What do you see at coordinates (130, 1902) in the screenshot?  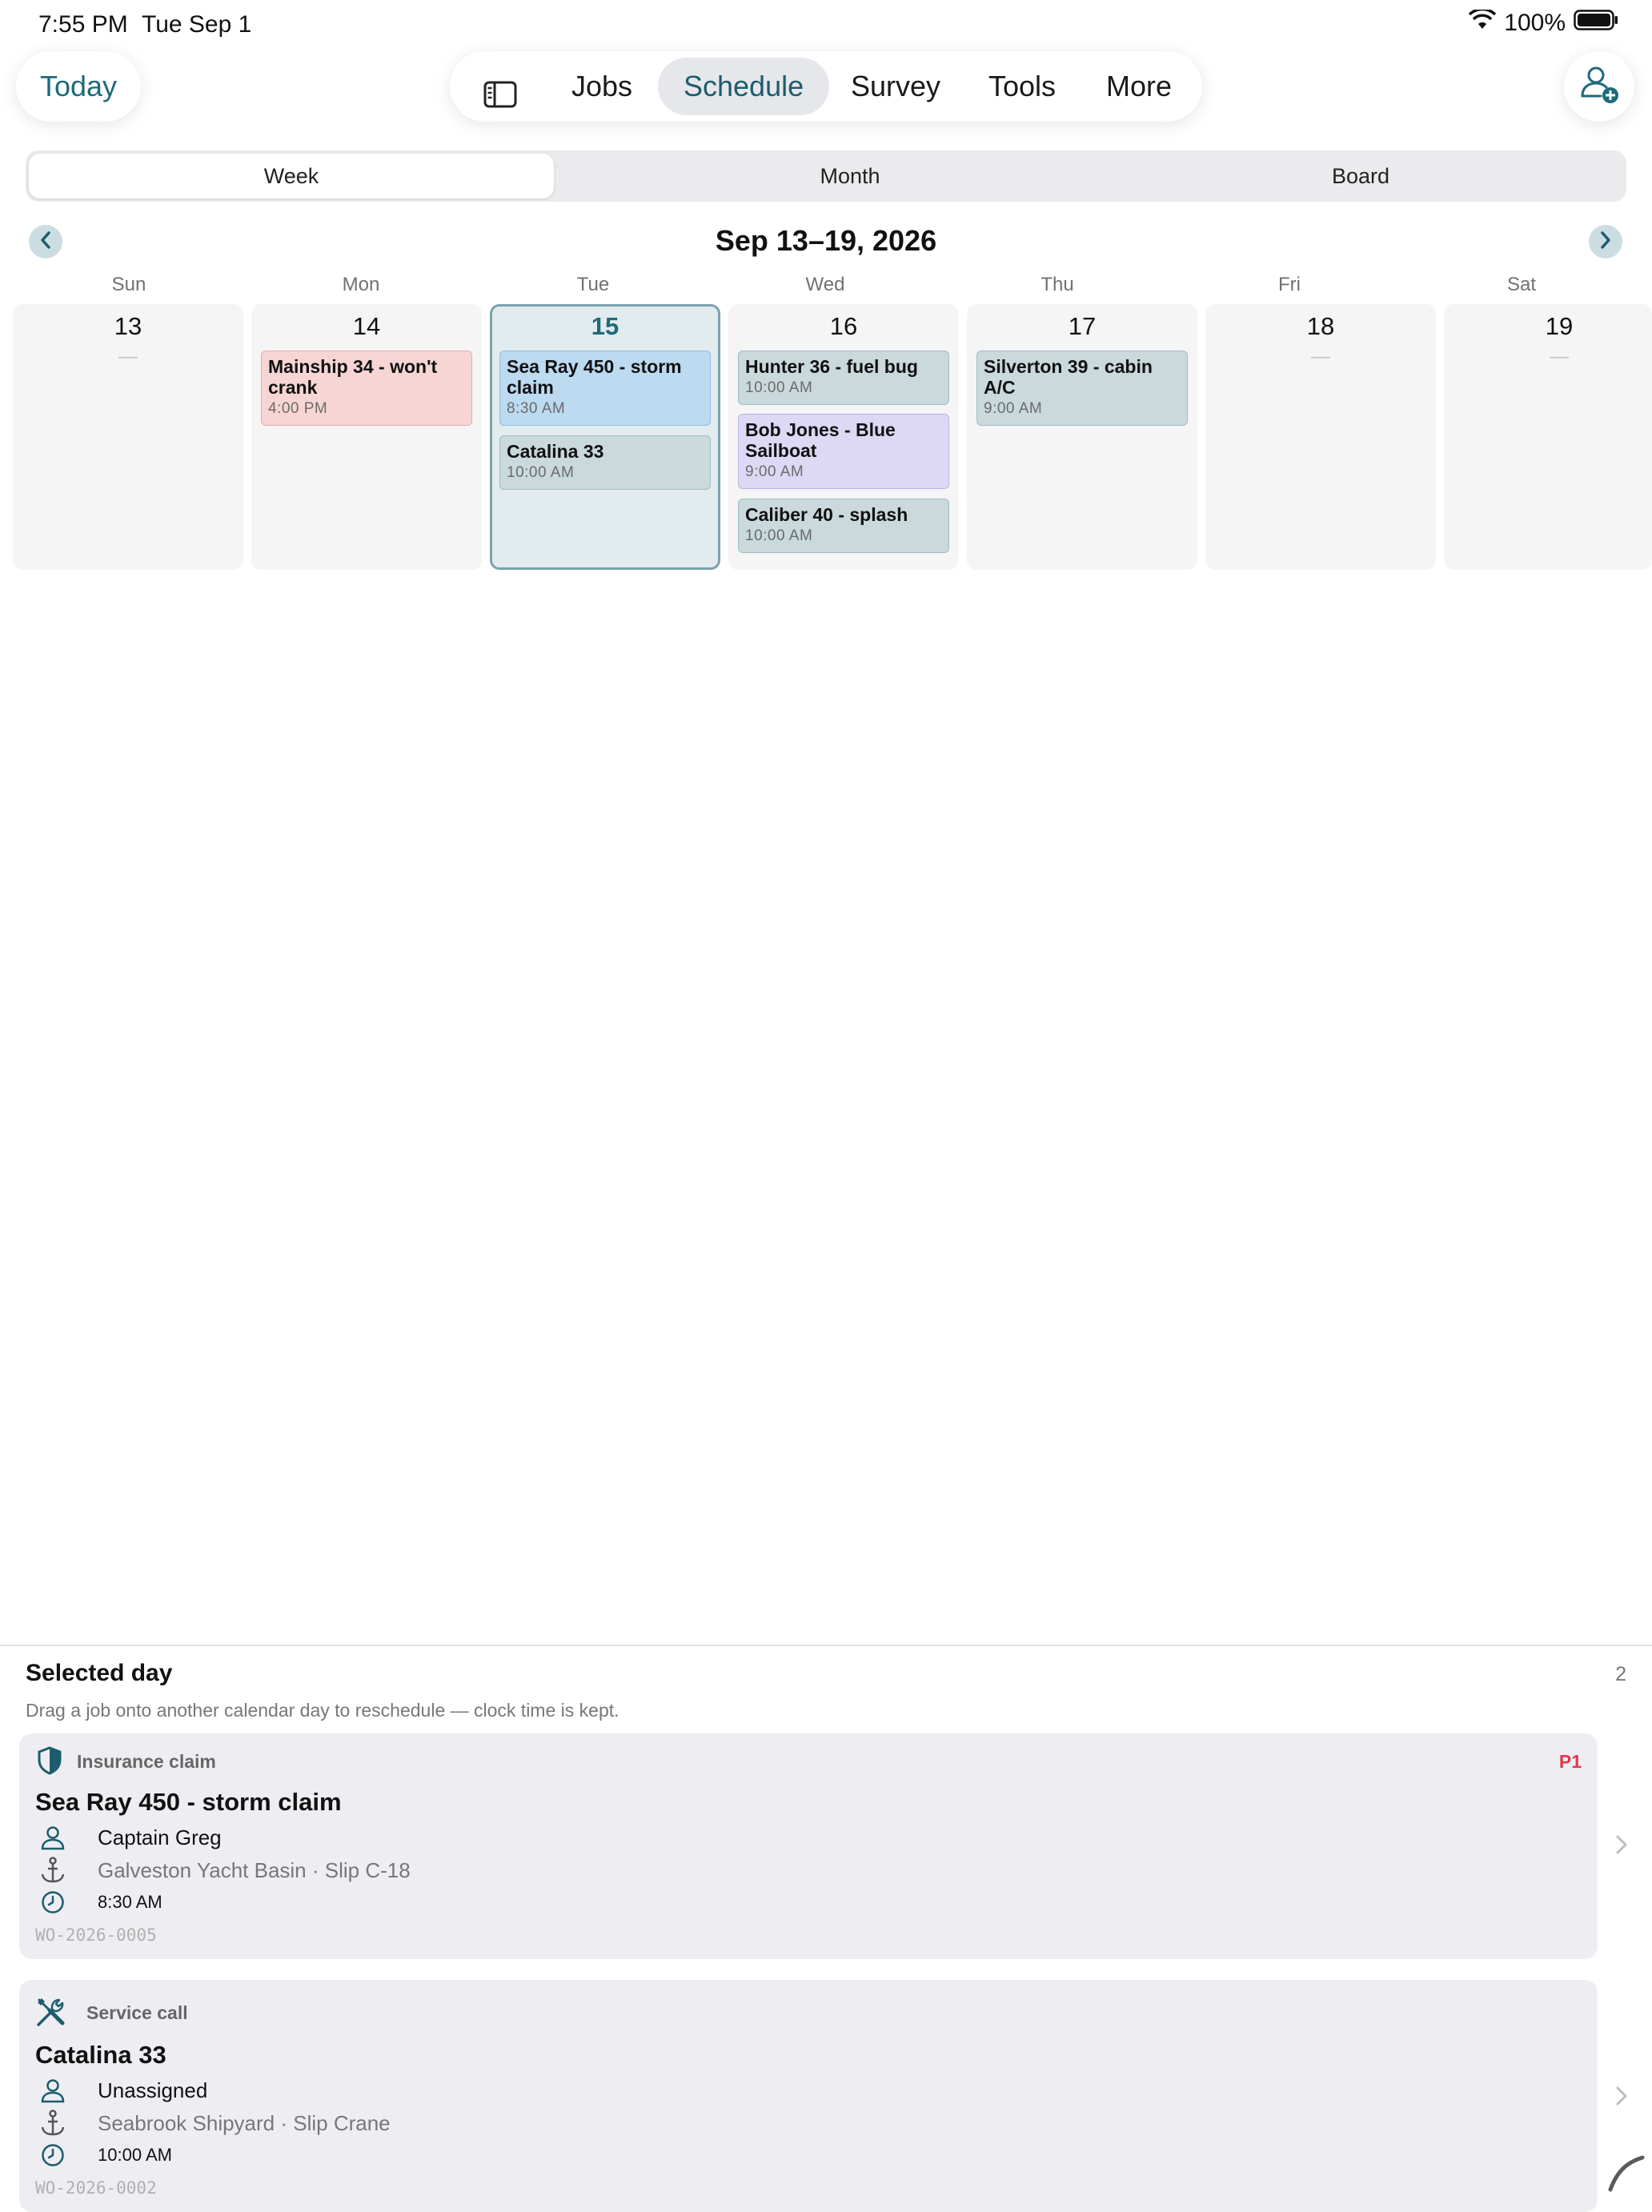 I see `job-time: 8:30 AM` at bounding box center [130, 1902].